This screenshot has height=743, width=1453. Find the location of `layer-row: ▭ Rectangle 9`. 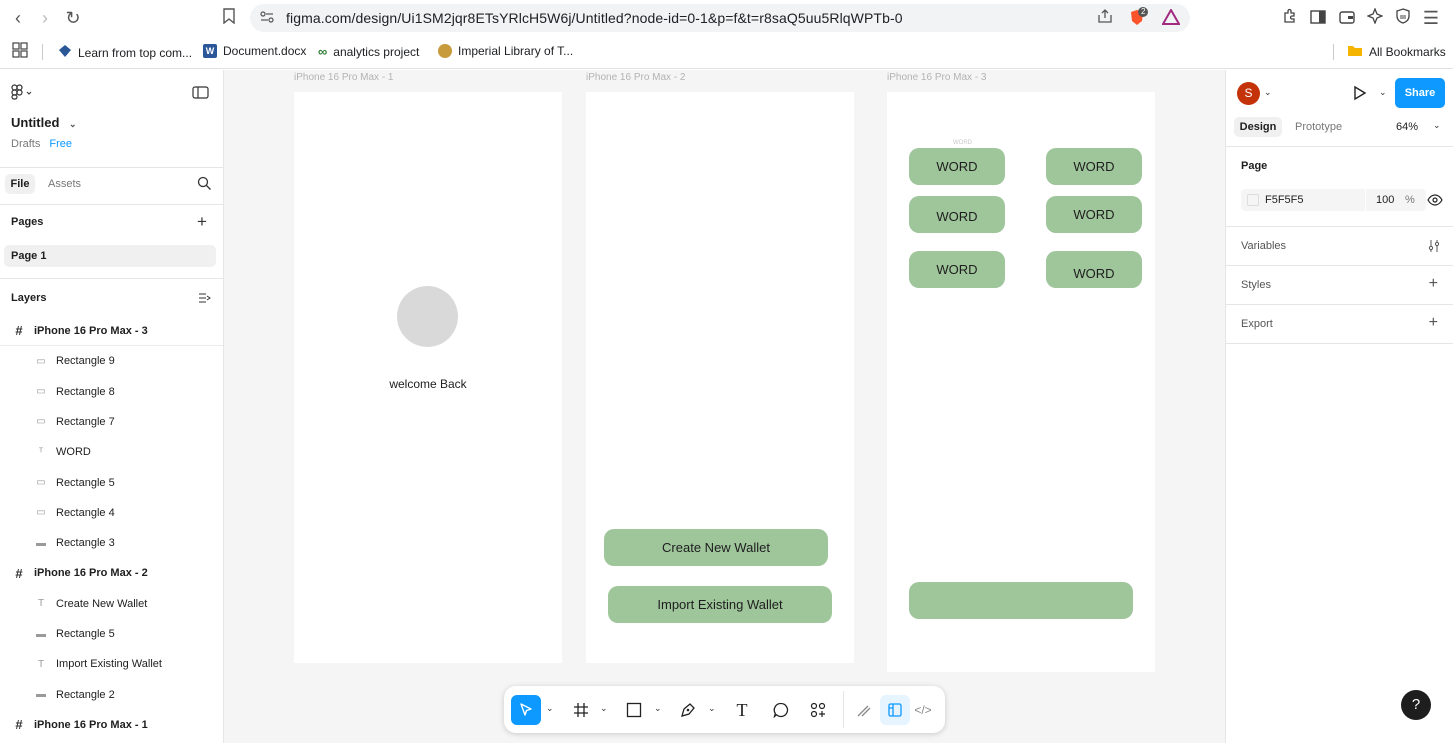

layer-row: ▭ Rectangle 9 is located at coordinates (111, 361).